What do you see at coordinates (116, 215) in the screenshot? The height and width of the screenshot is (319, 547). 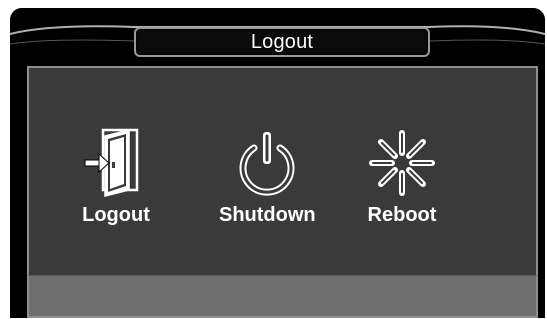 I see `logout-label: Logout` at bounding box center [116, 215].